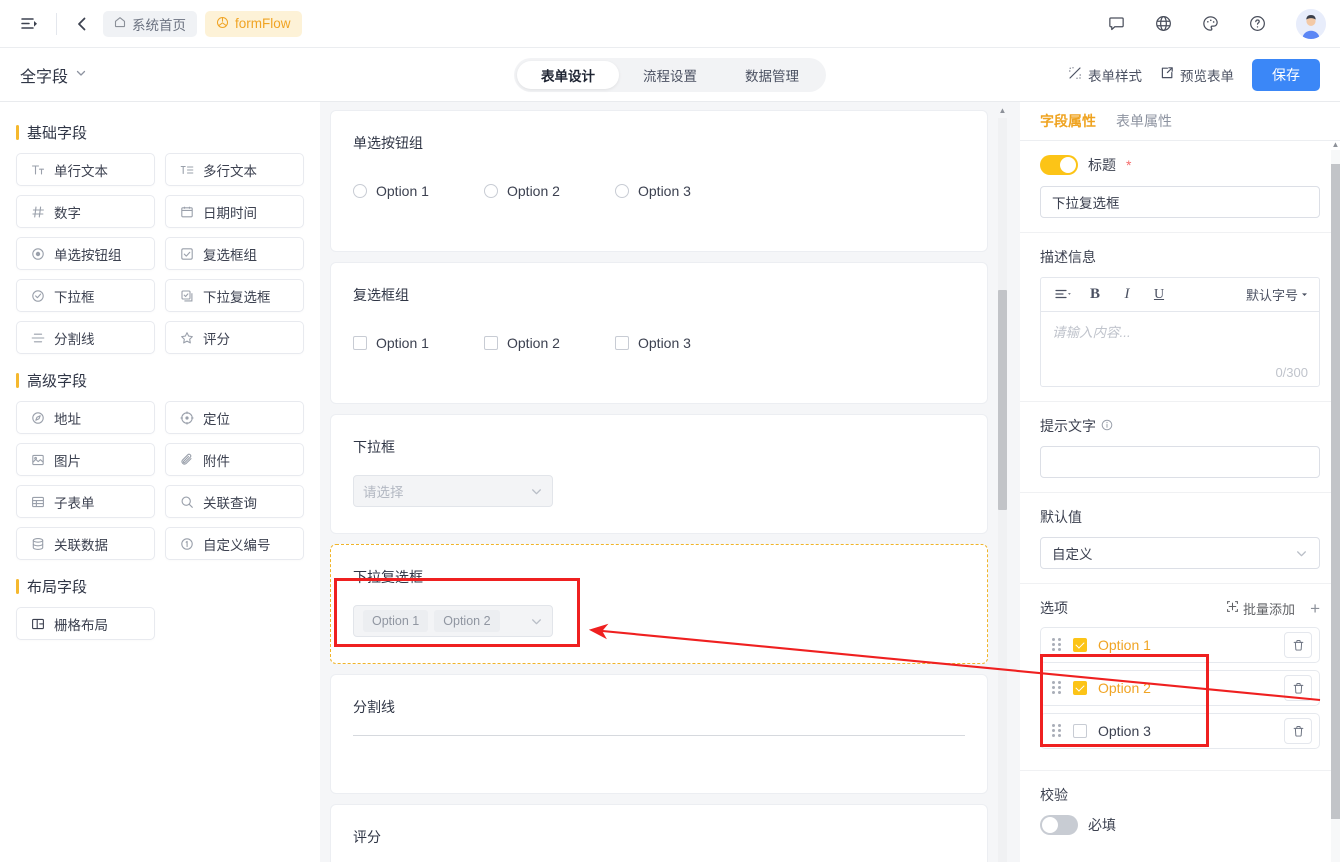  I want to click on radio-option: Option 3, so click(680, 191).